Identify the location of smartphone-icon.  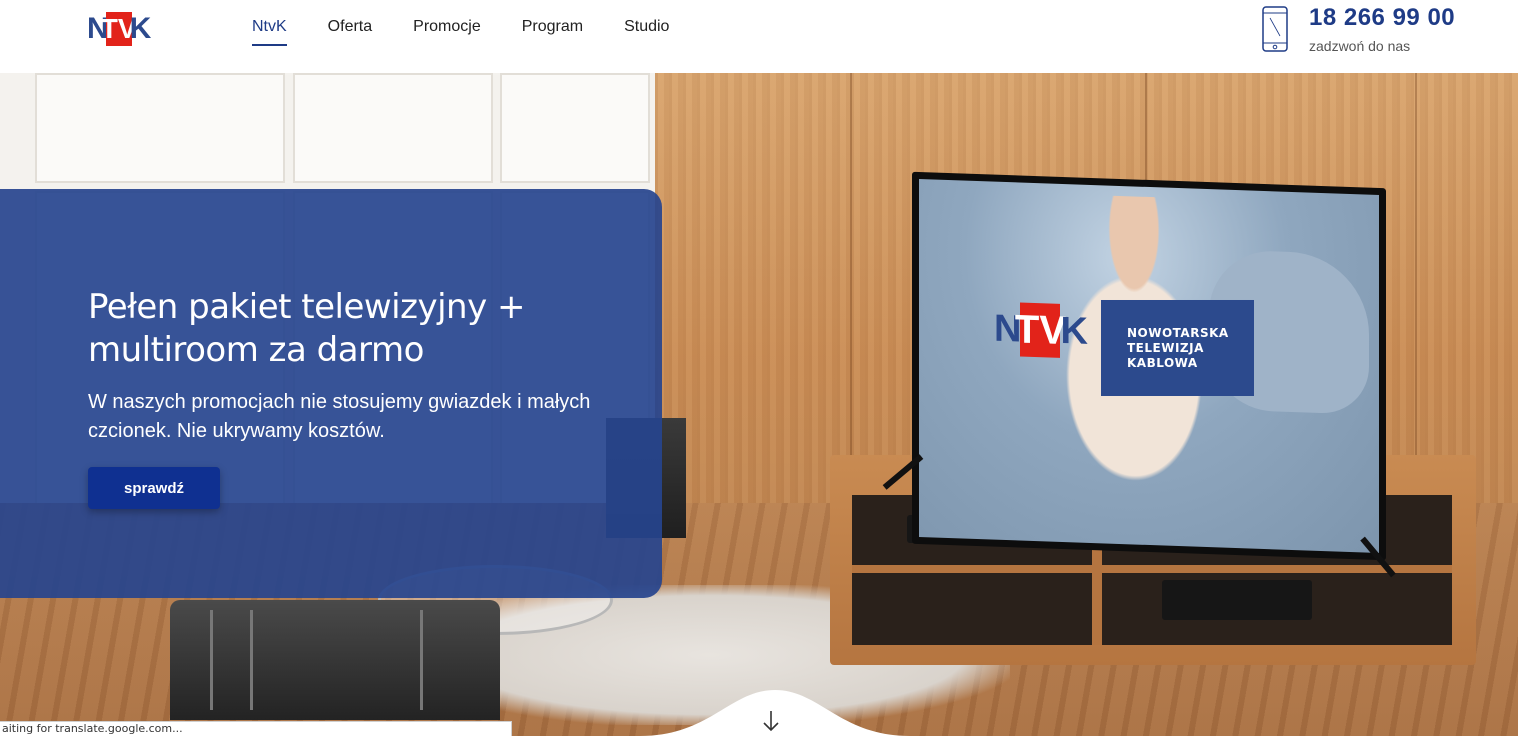
(1275, 29).